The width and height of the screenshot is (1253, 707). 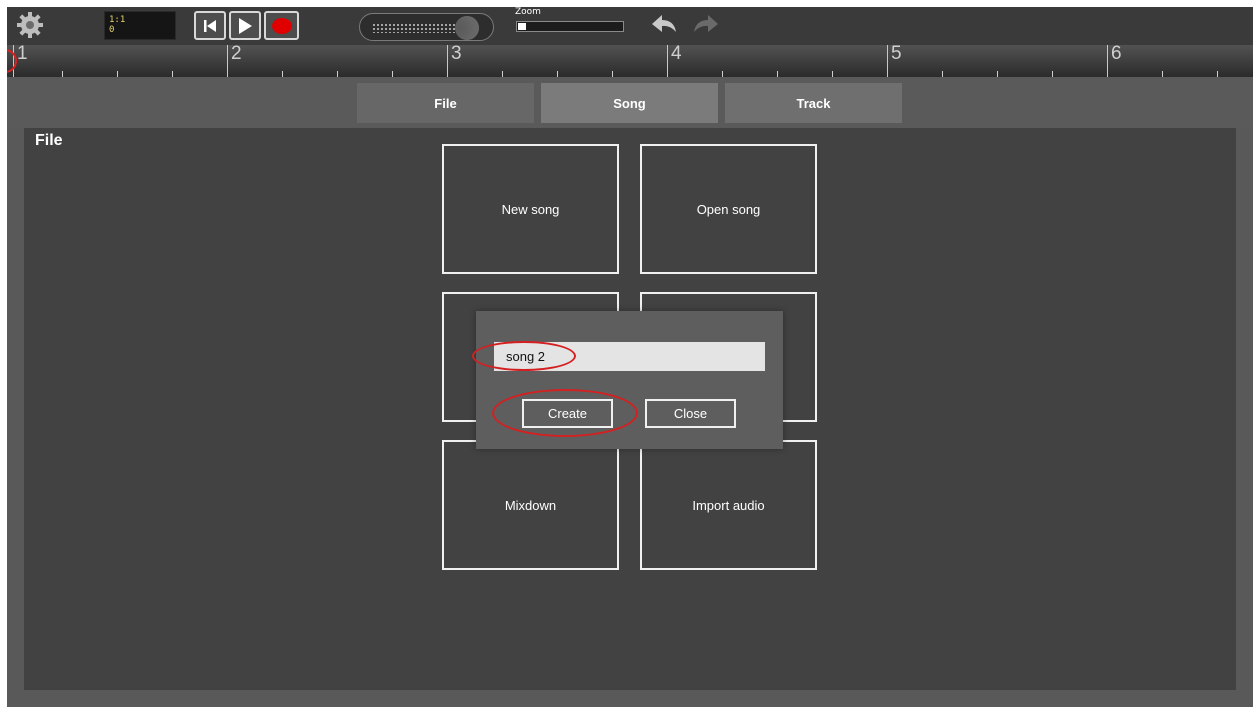 I want to click on record-icon, so click(x=281, y=25).